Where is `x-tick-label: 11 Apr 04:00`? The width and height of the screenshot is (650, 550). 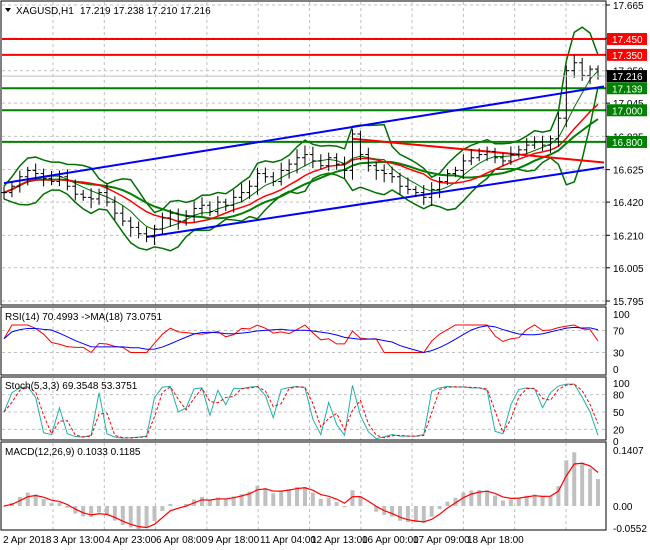
x-tick-label: 11 Apr 04:00 is located at coordinates (288, 540).